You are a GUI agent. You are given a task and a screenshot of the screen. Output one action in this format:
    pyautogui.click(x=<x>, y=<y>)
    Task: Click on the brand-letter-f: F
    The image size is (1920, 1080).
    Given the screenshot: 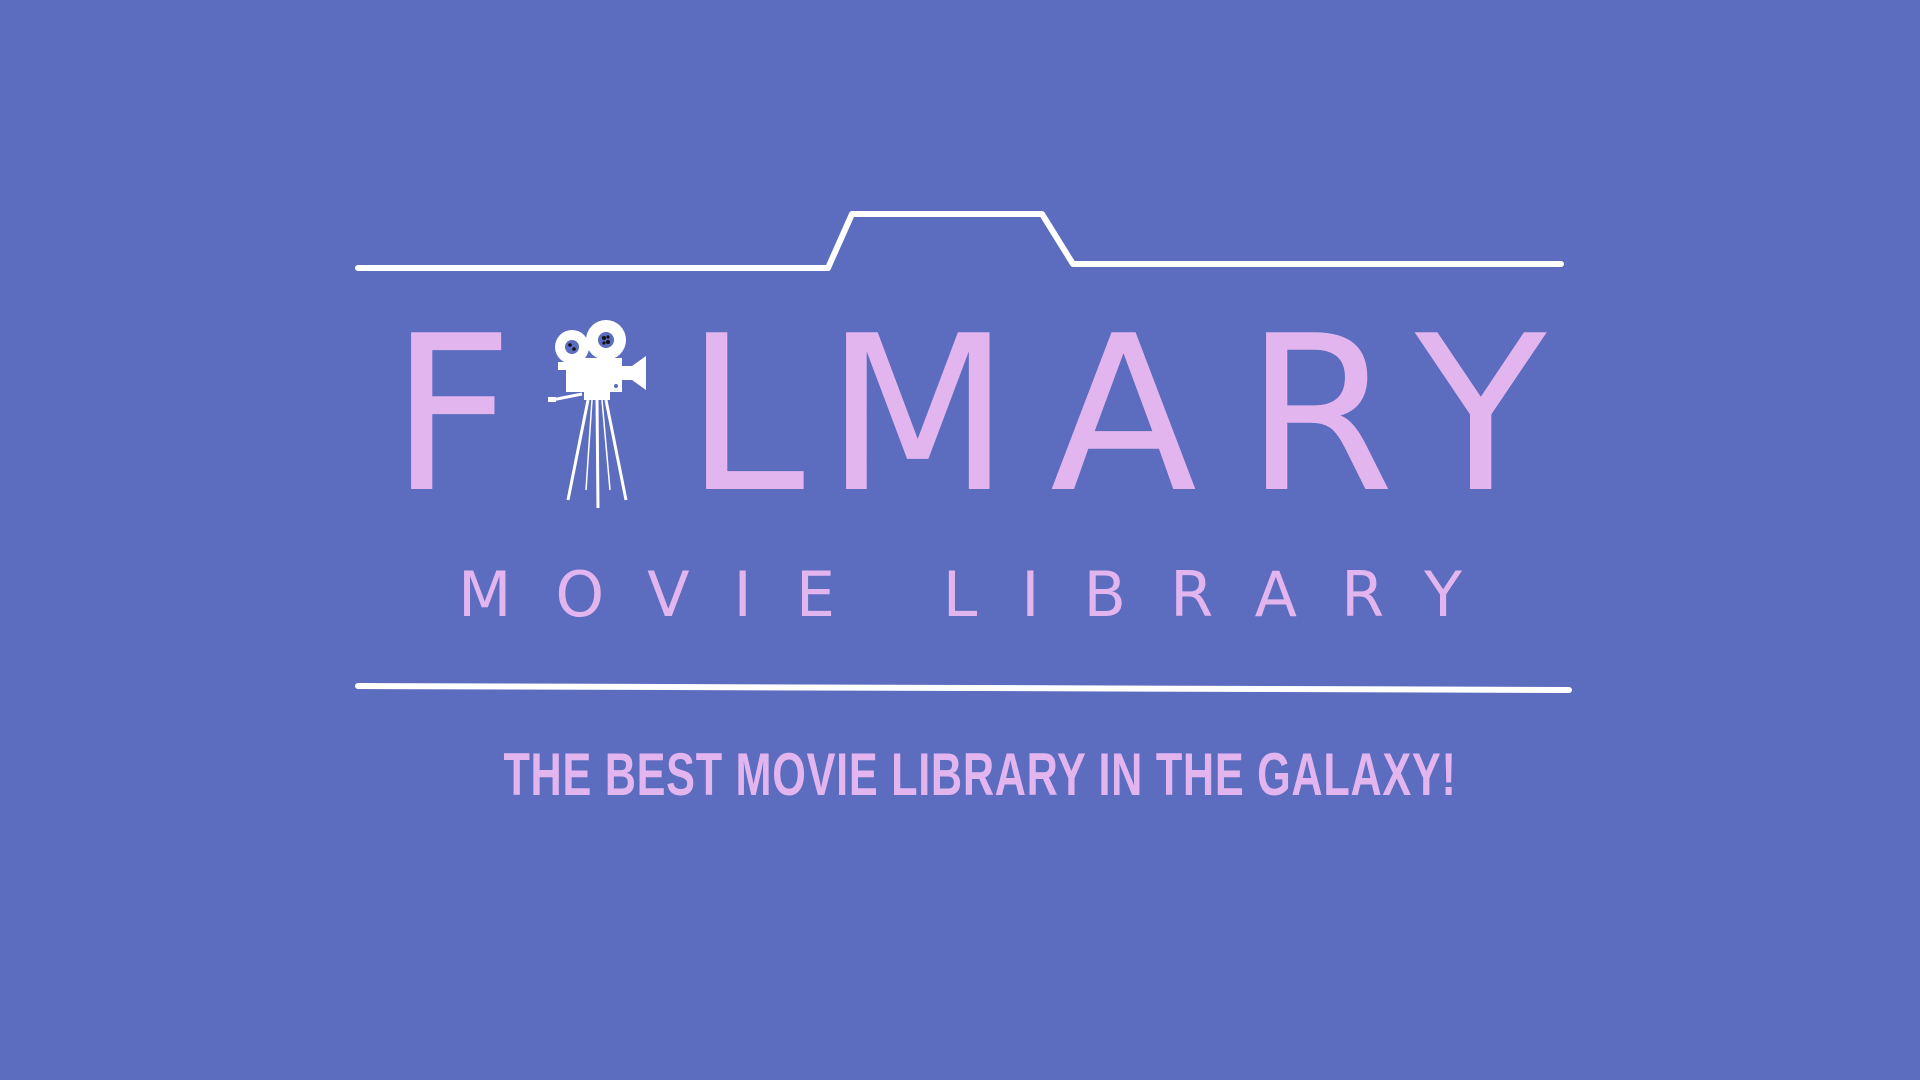 What is the action you would take?
    pyautogui.click(x=452, y=414)
    